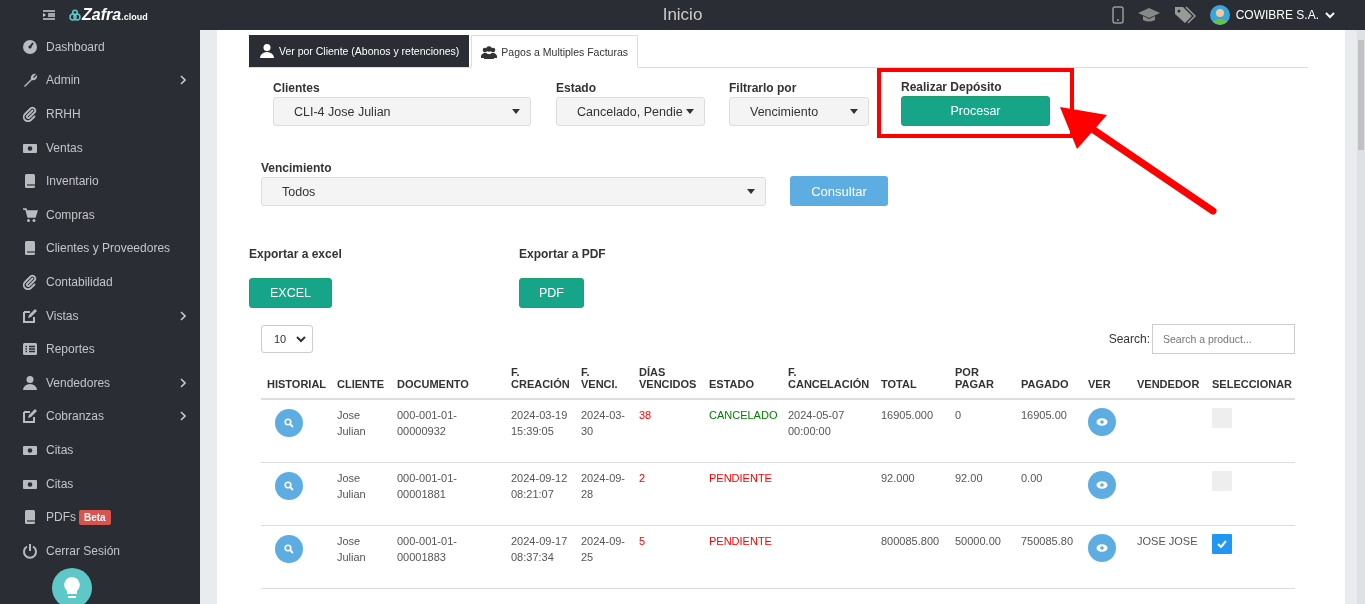 This screenshot has height=604, width=1365. What do you see at coordinates (72, 586) in the screenshot?
I see `lightbulb-button` at bounding box center [72, 586].